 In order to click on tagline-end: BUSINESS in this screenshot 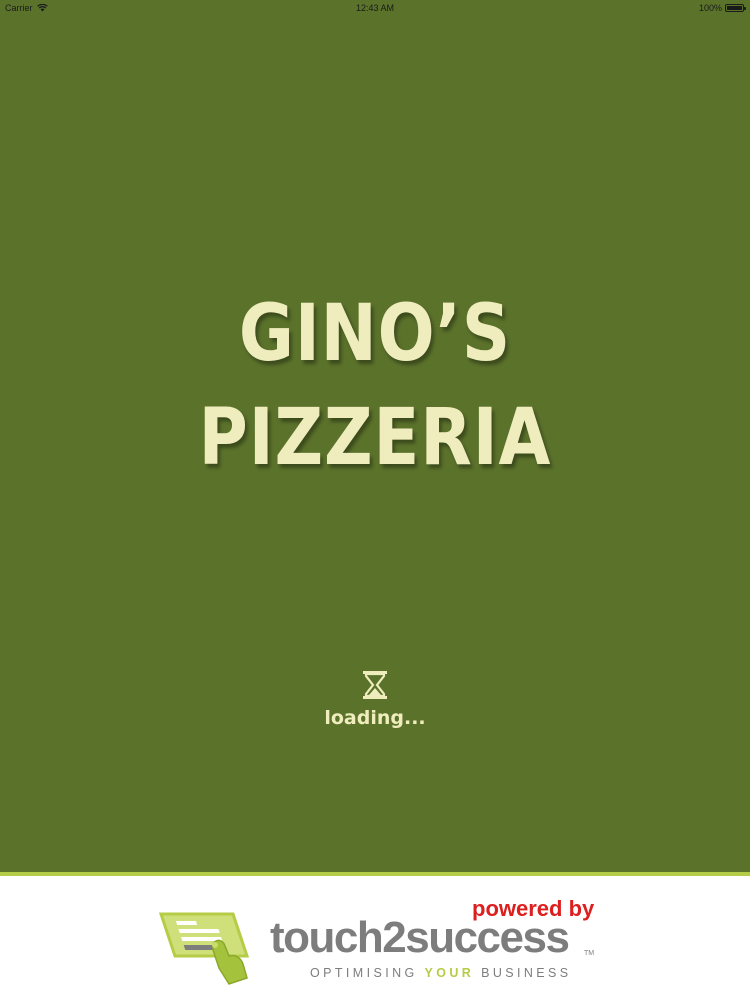, I will do `click(523, 973)`.